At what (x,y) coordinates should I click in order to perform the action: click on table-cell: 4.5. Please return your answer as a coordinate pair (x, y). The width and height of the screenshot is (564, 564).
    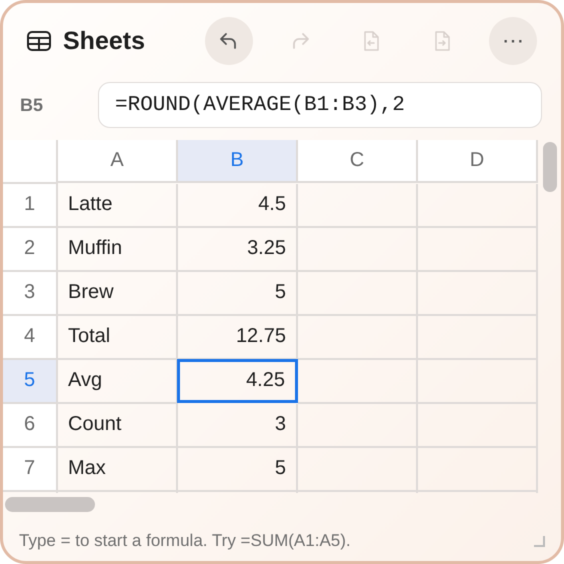
    Looking at the image, I should click on (238, 206).